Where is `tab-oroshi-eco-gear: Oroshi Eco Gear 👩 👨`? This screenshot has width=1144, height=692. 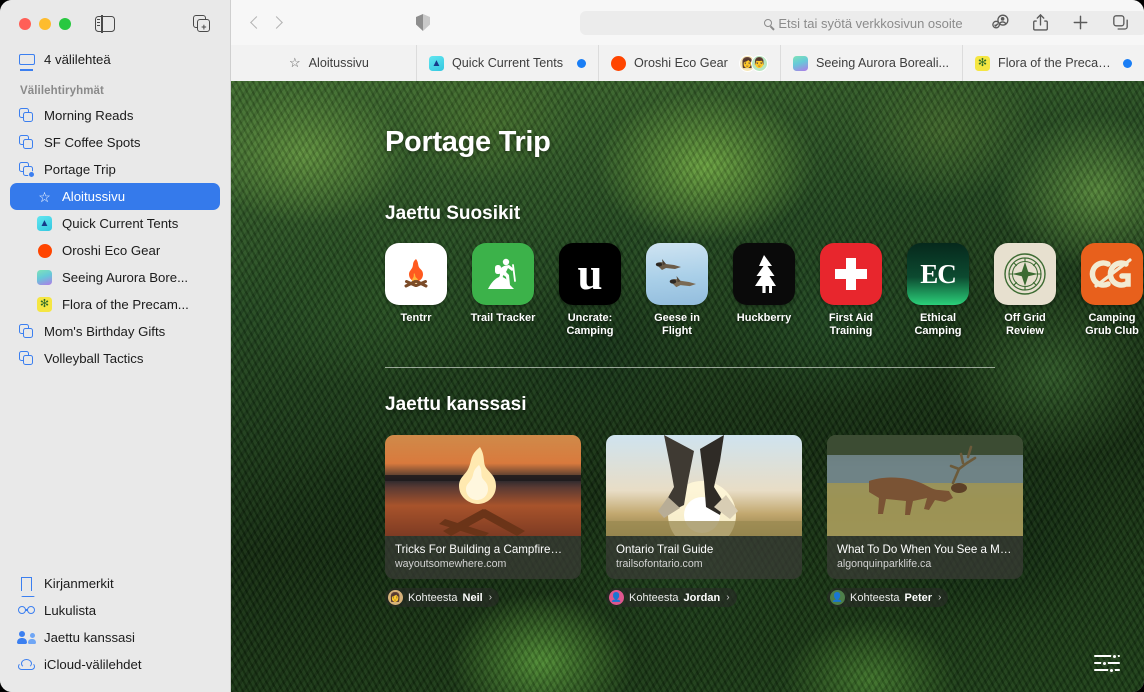 tab-oroshi-eco-gear: Oroshi Eco Gear 👩 👨 is located at coordinates (689, 63).